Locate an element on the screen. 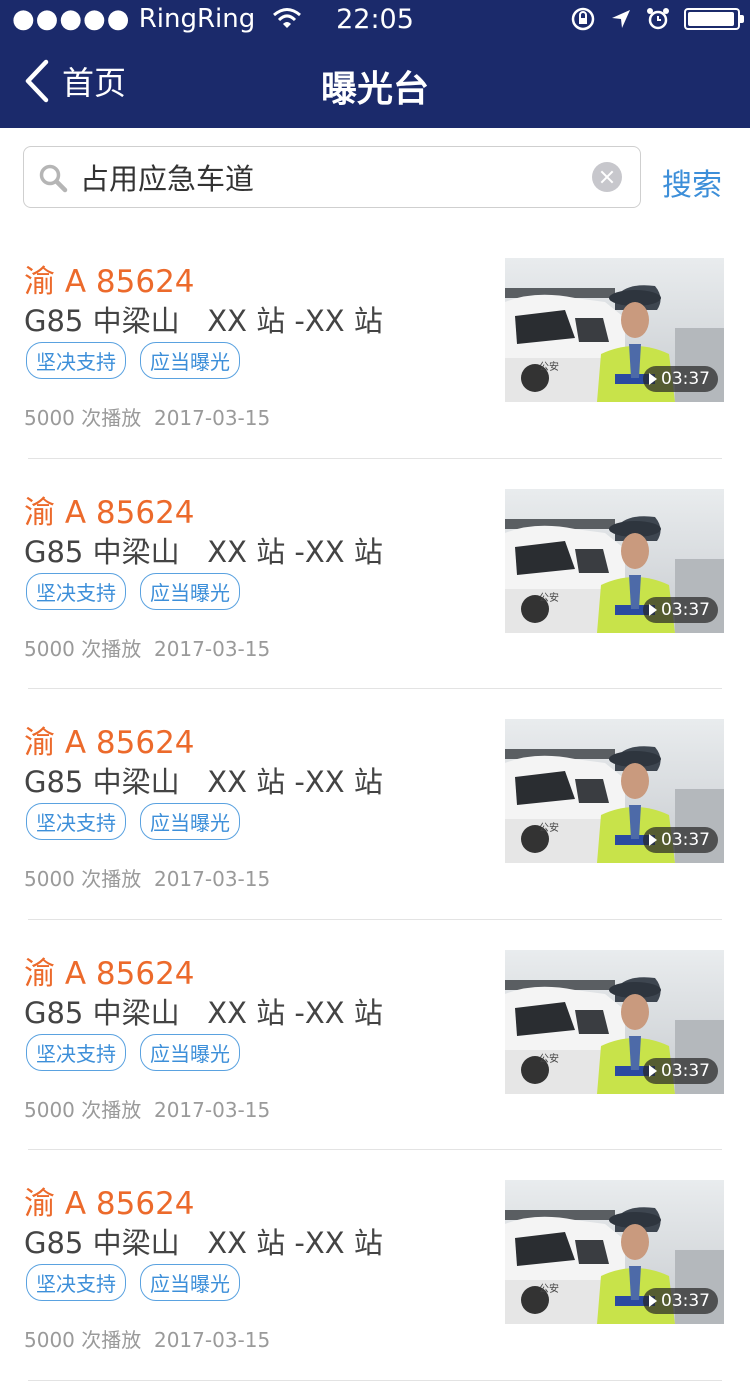  search-input is located at coordinates (320, 177).